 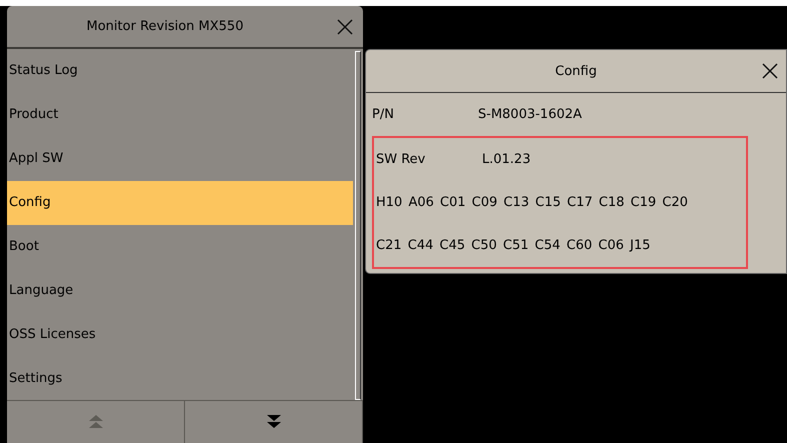 I want to click on scrollbar, so click(x=358, y=225).